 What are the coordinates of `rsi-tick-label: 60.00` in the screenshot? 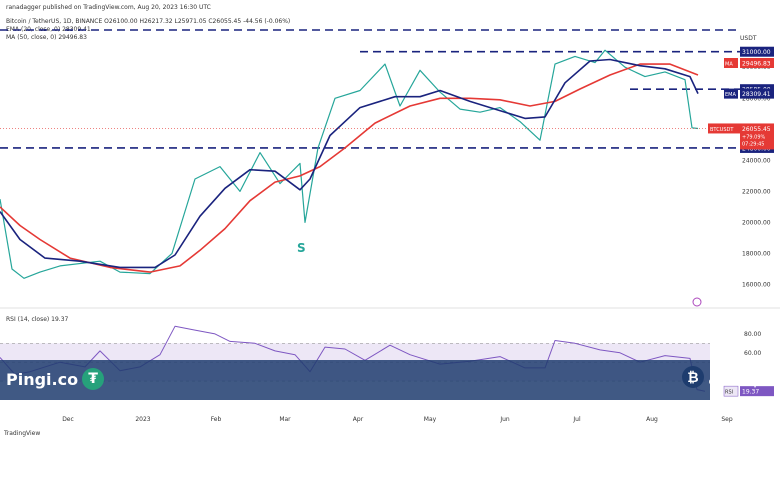 It's located at (752, 353).